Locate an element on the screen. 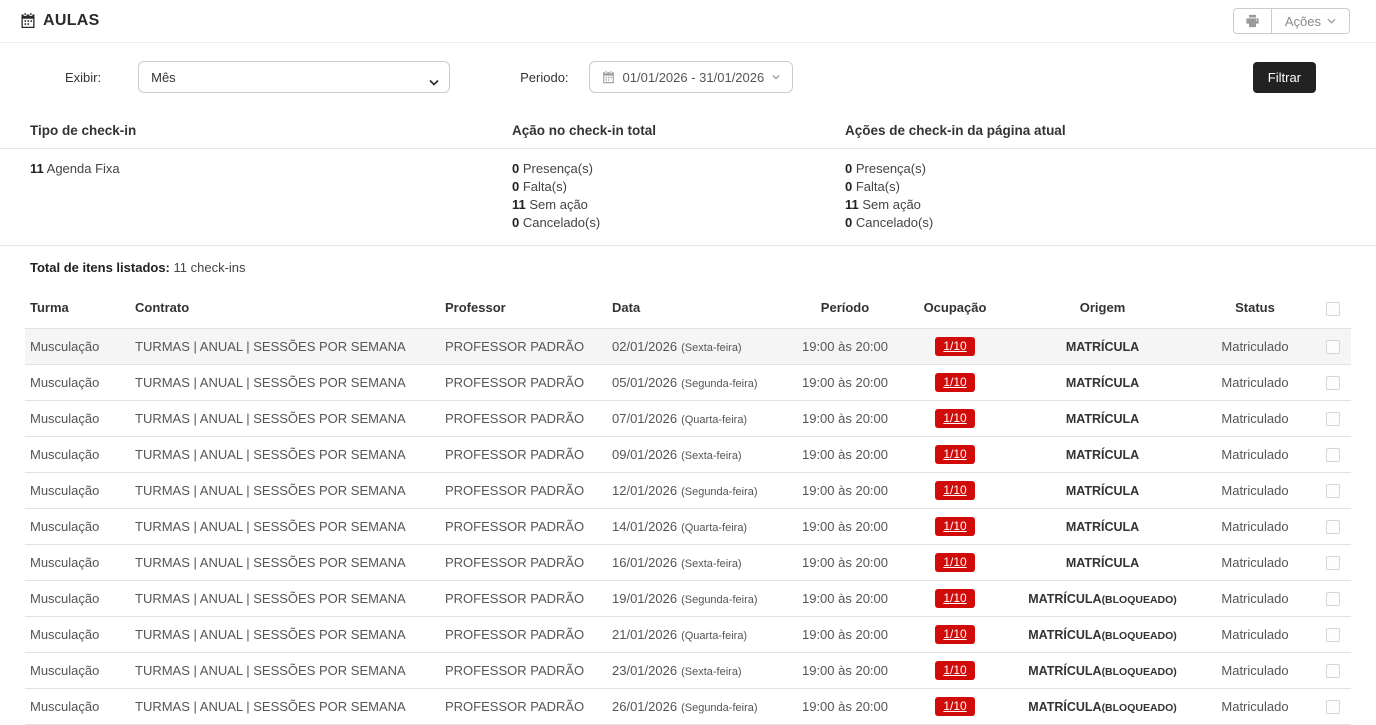 The image size is (1376, 725). cell-data: 05/01/2026 (Segunda-feira) is located at coordinates (698, 382).